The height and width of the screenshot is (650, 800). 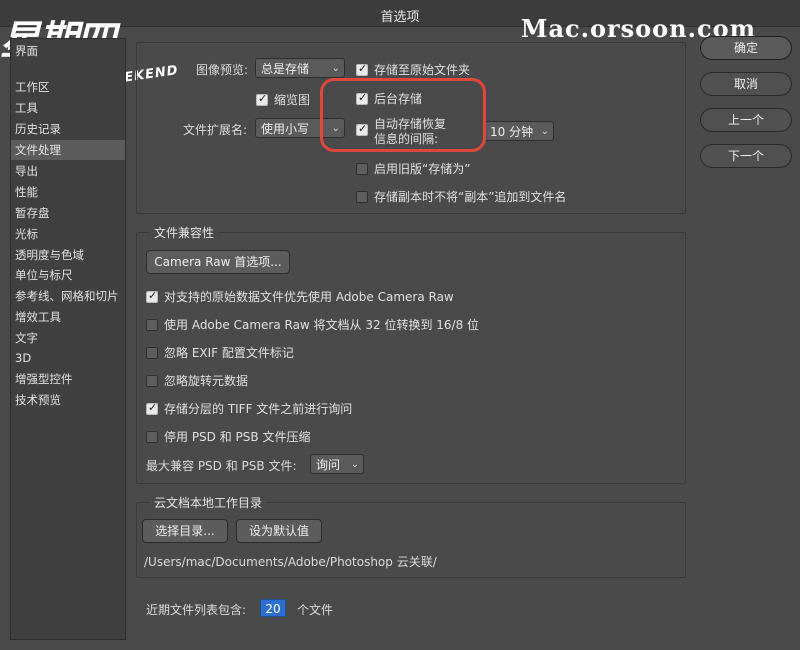 I want to click on compat-option-row: 使用 Adobe Camera Raw 将文档从 32 位转换到 16/8 位, so click(x=312, y=324).